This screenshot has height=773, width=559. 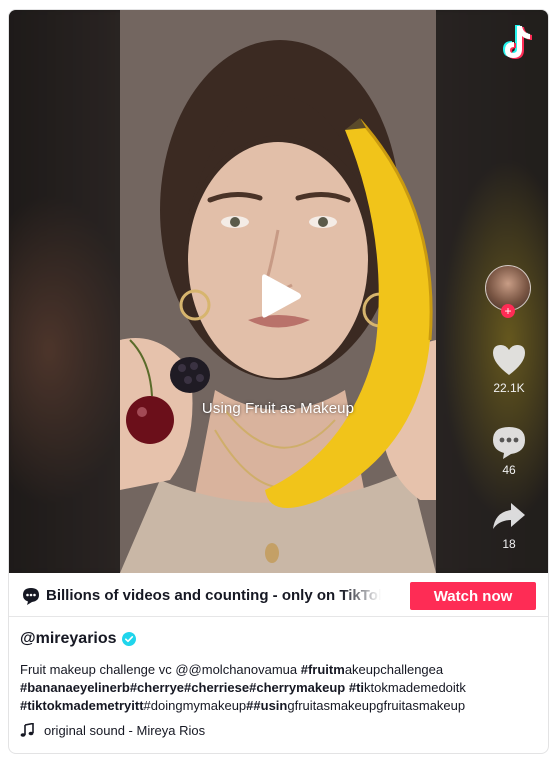 I want to click on play-icon, so click(x=282, y=296).